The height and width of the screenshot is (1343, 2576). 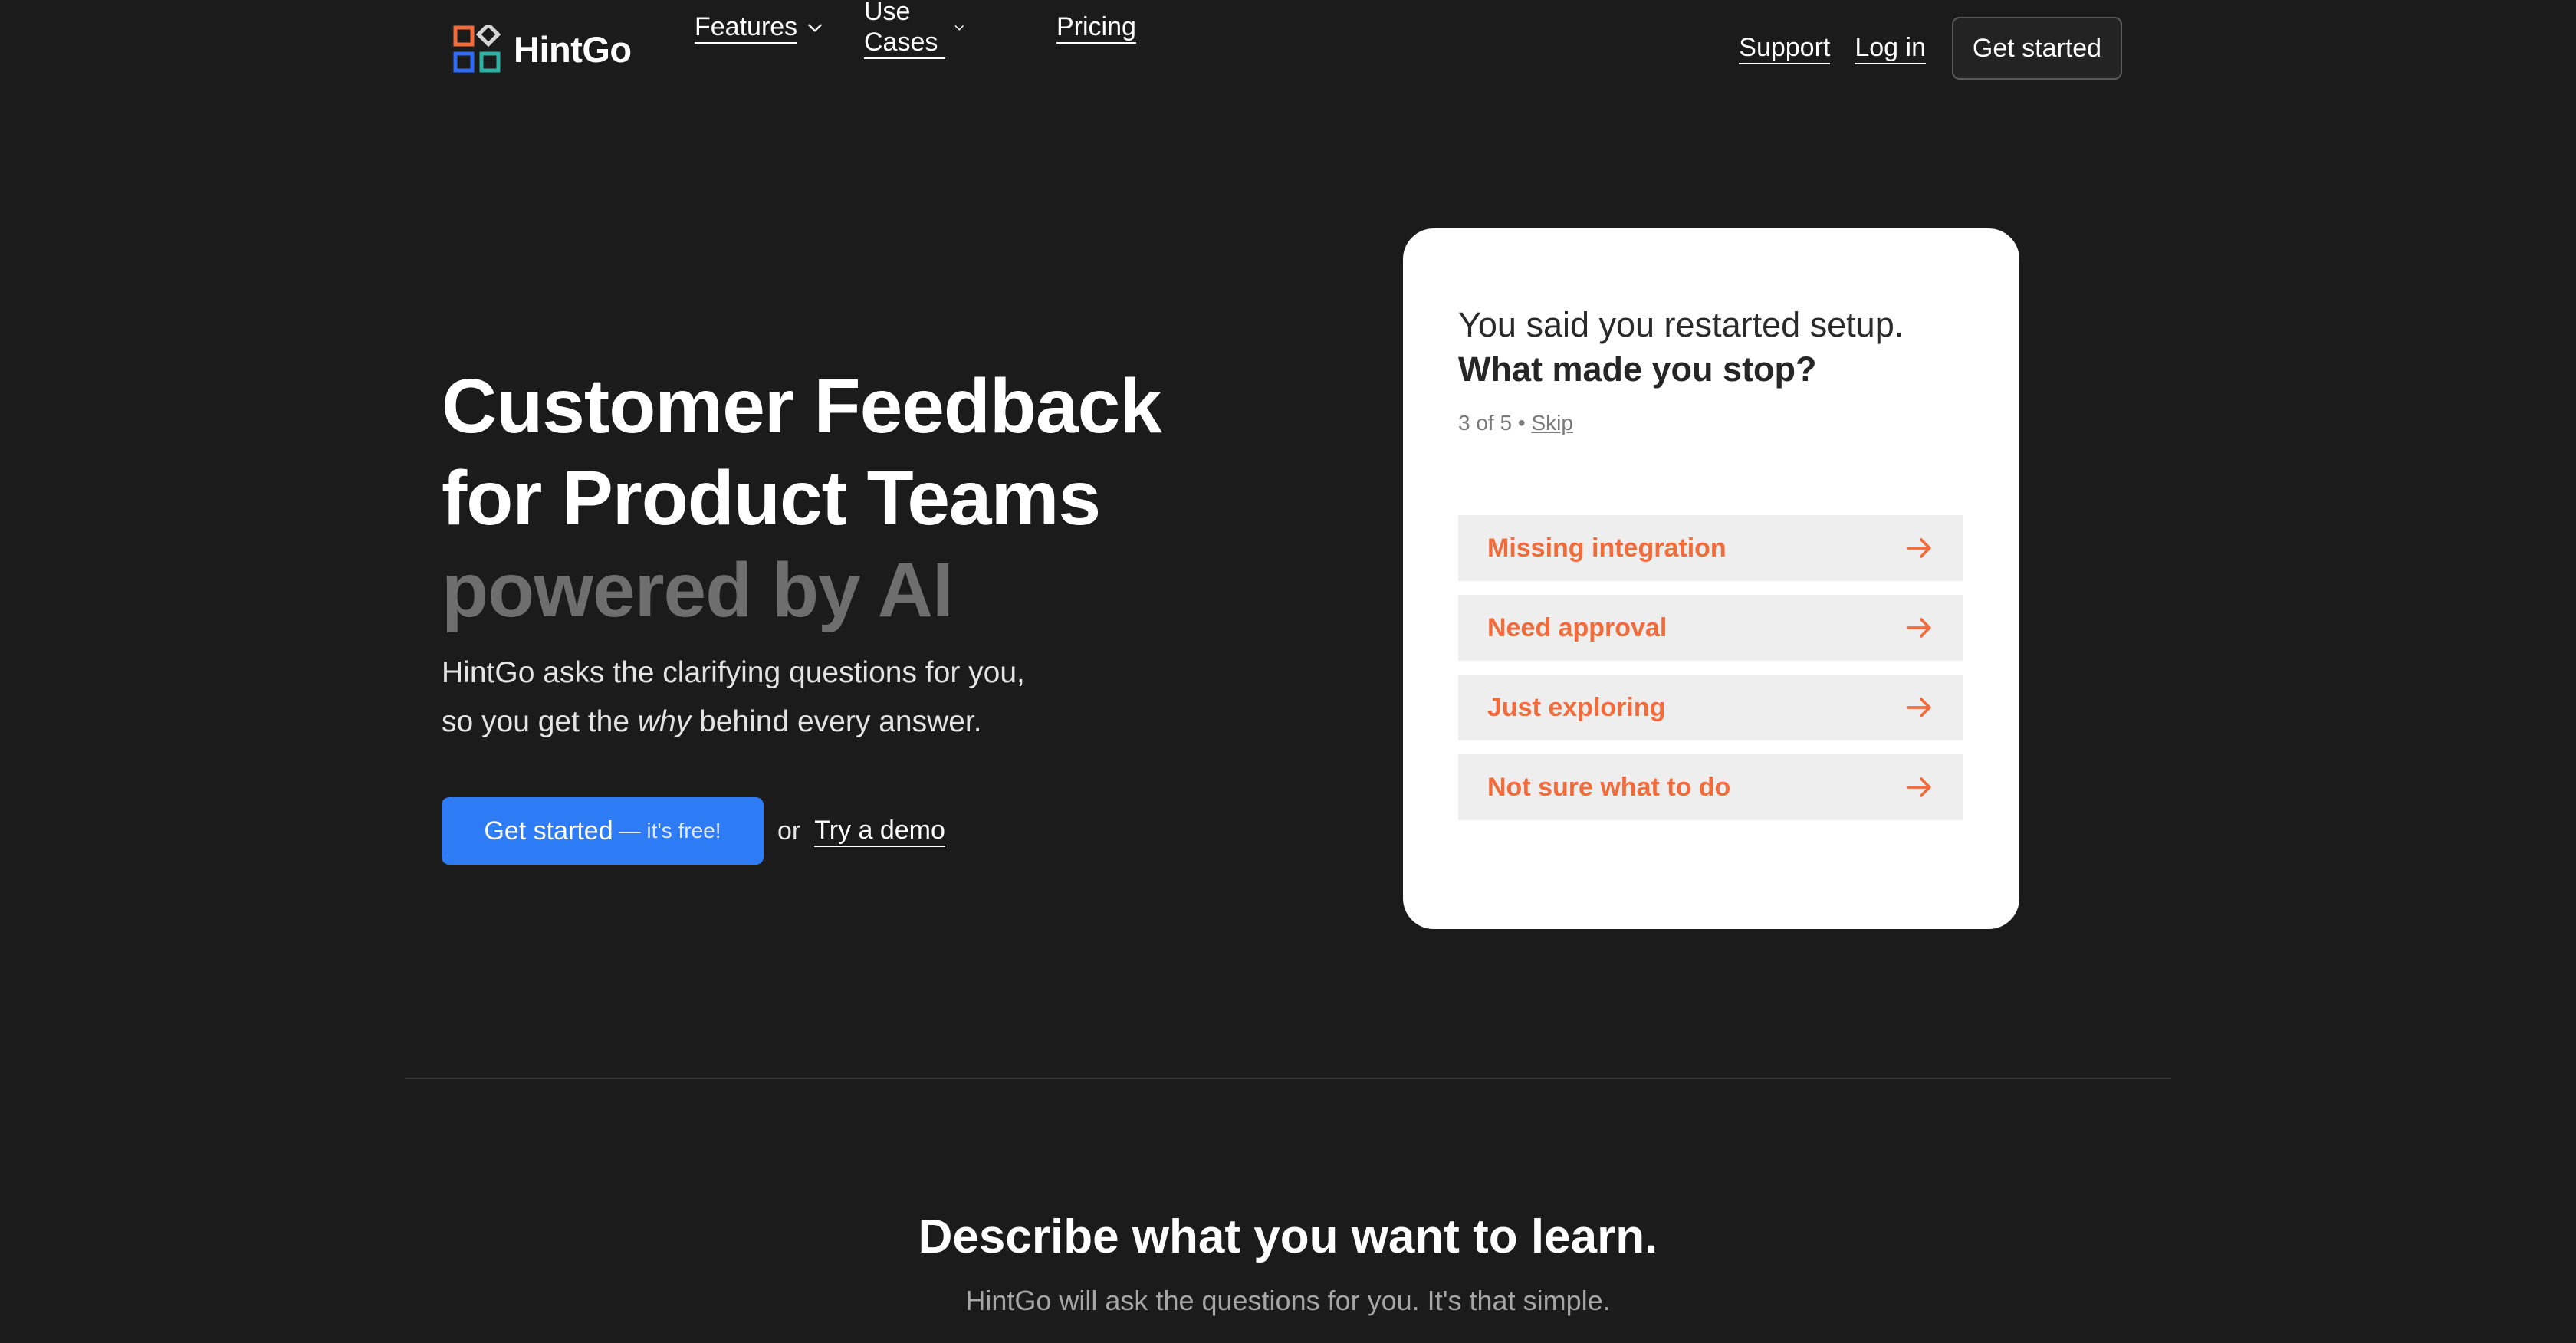 What do you see at coordinates (1577, 707) in the screenshot?
I see `survey-option-label: Just exploring` at bounding box center [1577, 707].